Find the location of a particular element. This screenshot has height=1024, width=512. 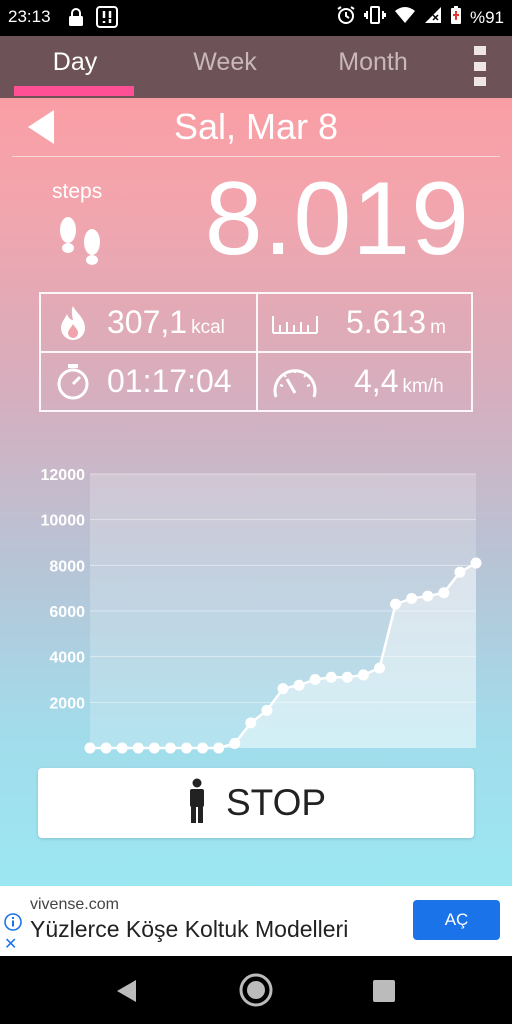

battery-icon is located at coordinates (456, 17).